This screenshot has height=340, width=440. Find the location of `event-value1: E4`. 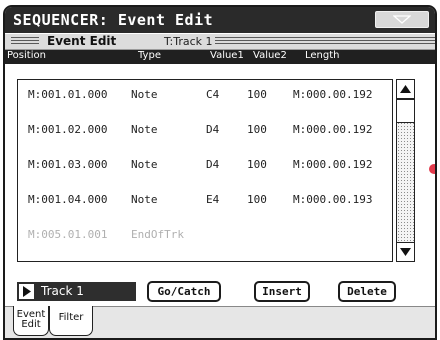

event-value1: E4 is located at coordinates (213, 199).